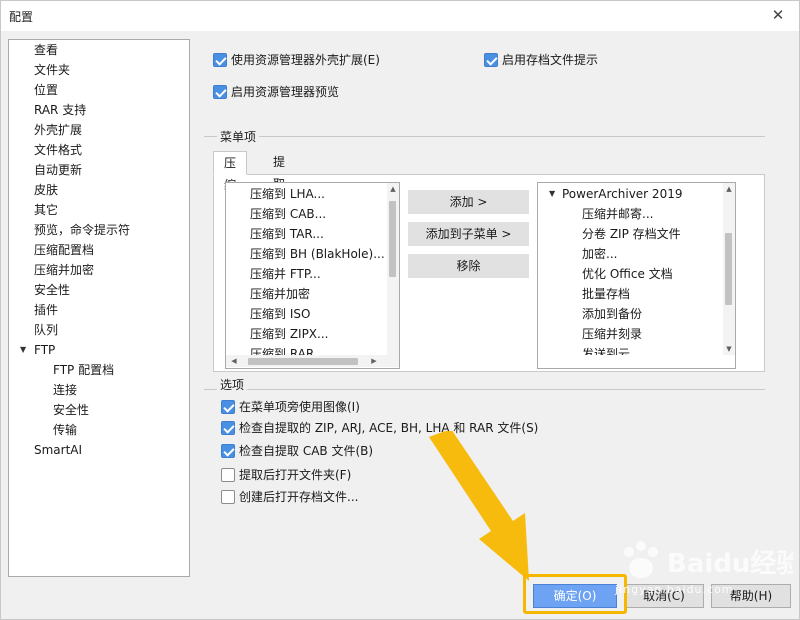 This screenshot has width=800, height=620. What do you see at coordinates (232, 384) in the screenshot?
I see `options-group-label: 选项` at bounding box center [232, 384].